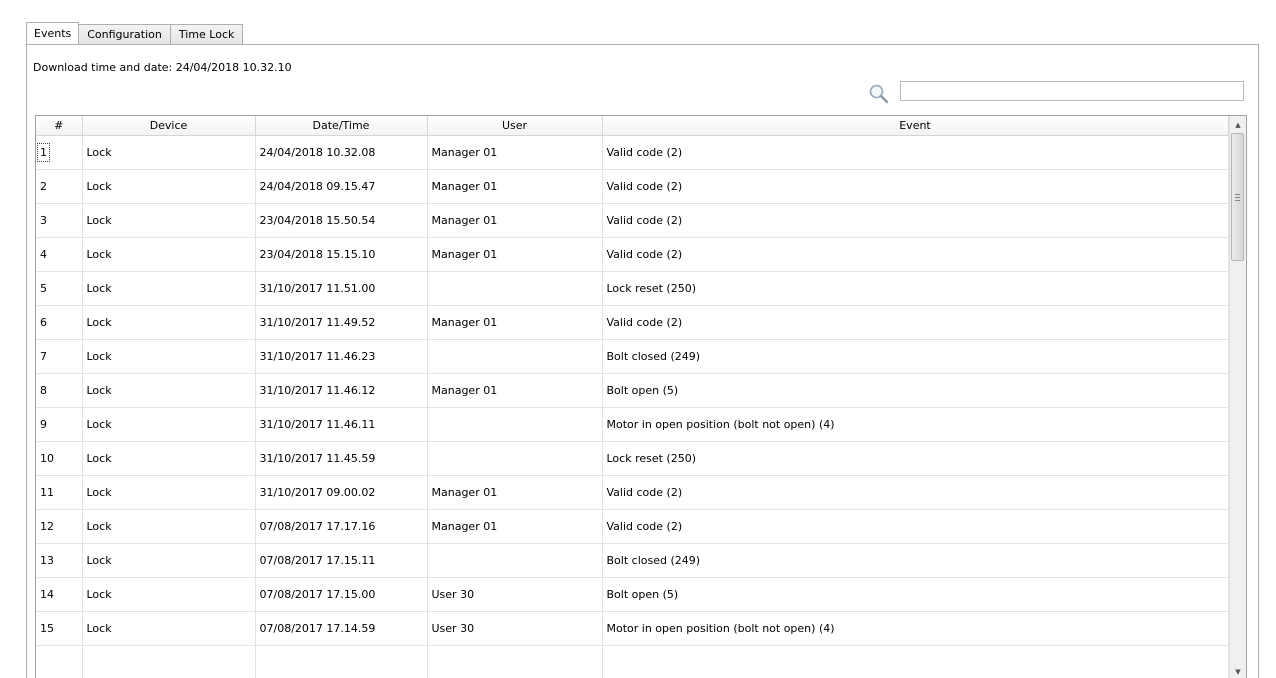 This screenshot has width=1276, height=678. I want to click on cell-number: 9, so click(59, 424).